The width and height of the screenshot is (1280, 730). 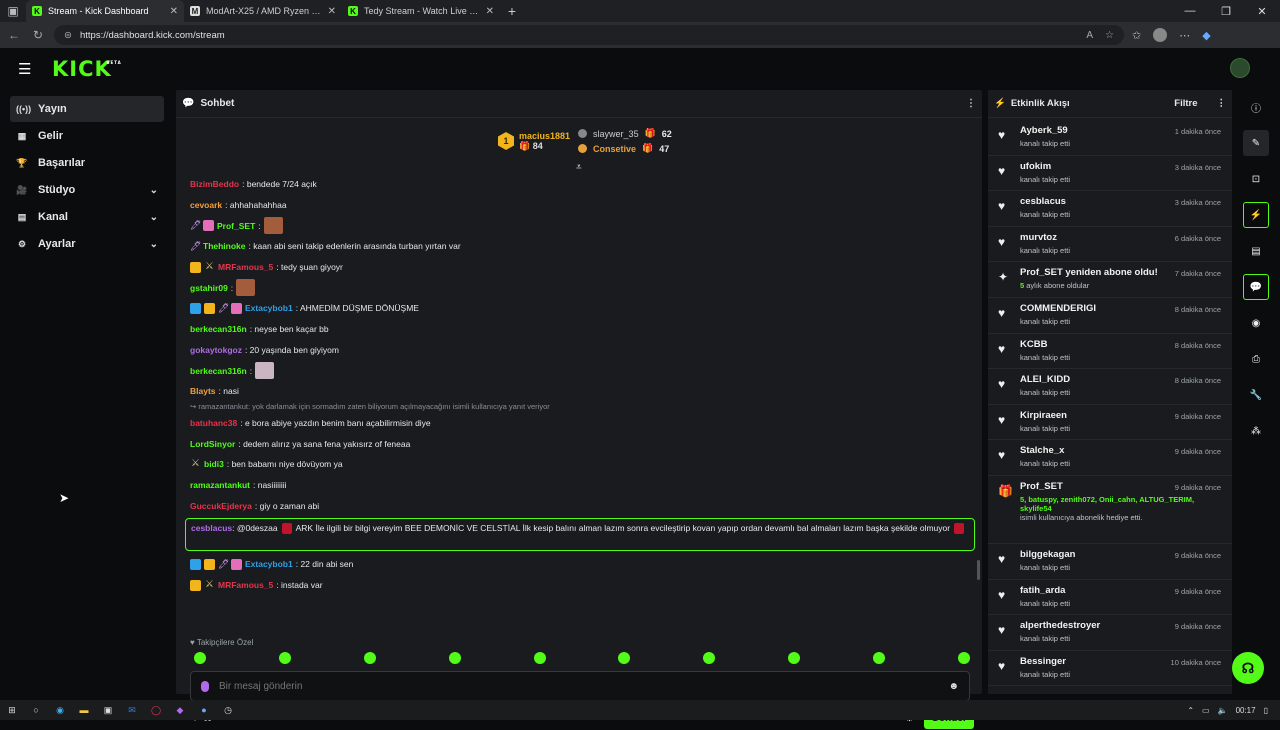 I want to click on edge-icon: ◉, so click(x=60, y=710).